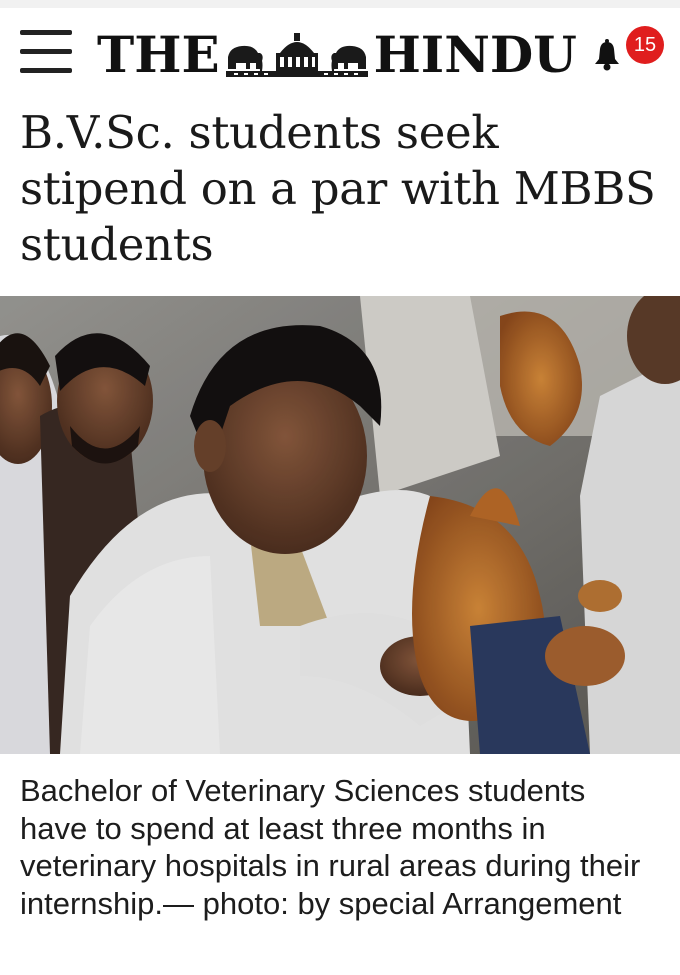 This screenshot has width=680, height=975. I want to click on site-logo: THE HINDU, so click(337, 55).